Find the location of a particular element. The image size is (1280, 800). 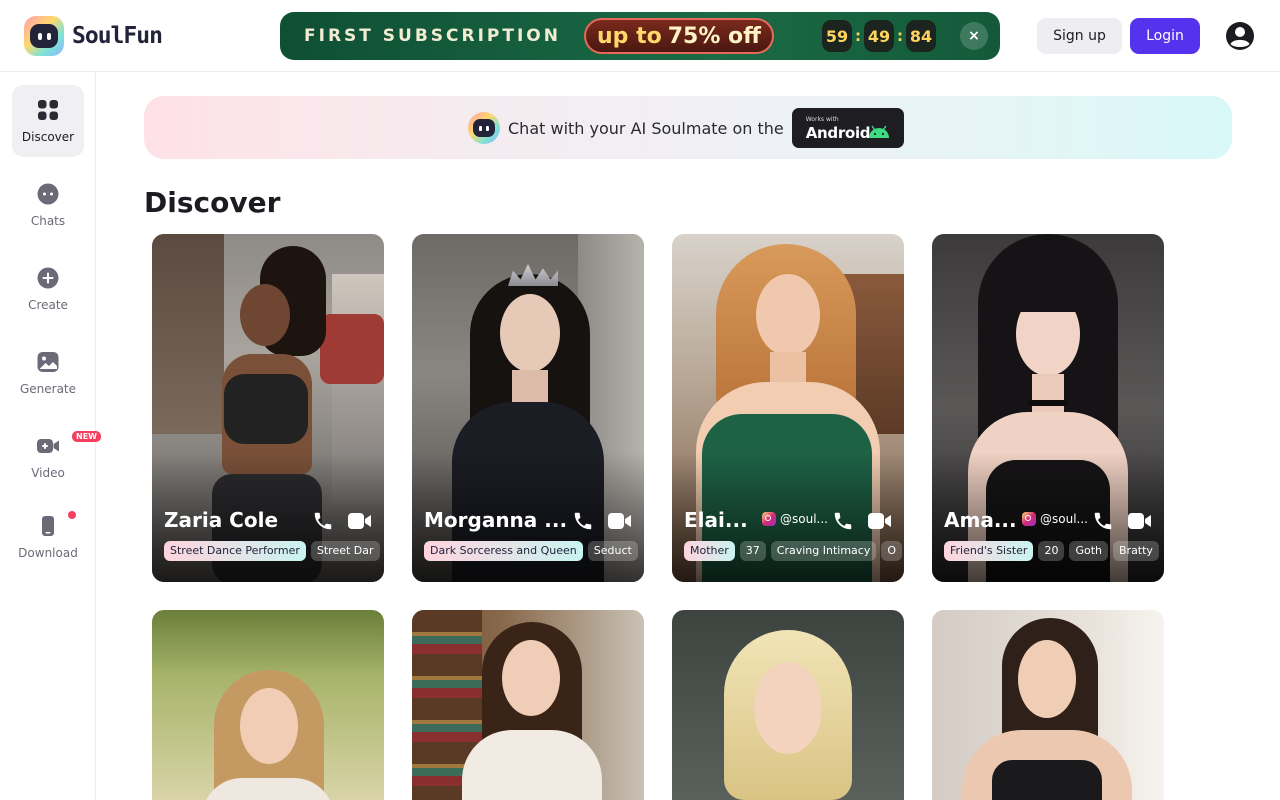

character-tags: Friend's Sister 20 Goth Bratty is located at coordinates (1054, 551).